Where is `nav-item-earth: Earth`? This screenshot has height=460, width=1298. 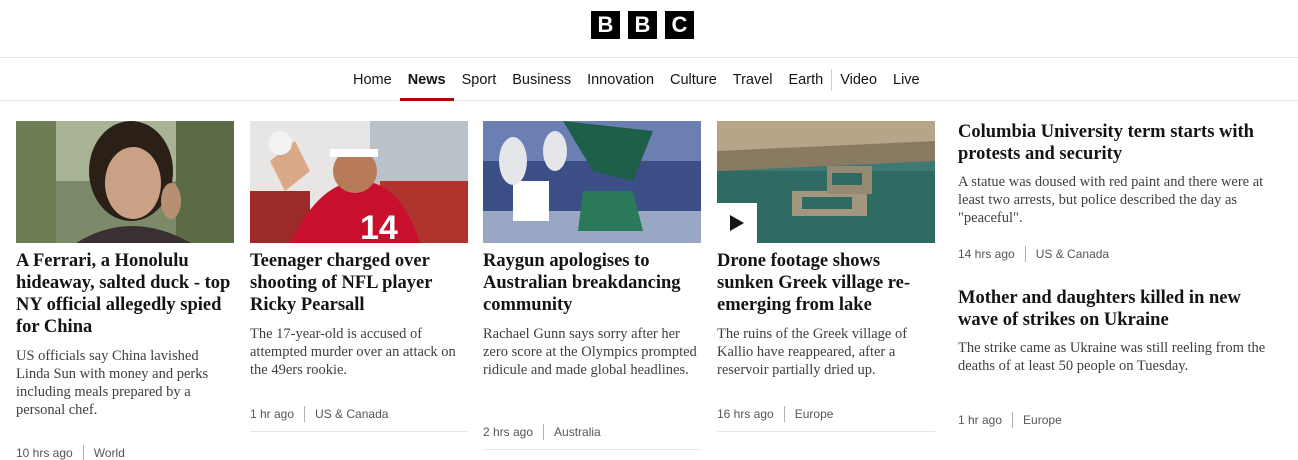
nav-item-earth: Earth is located at coordinates (806, 79).